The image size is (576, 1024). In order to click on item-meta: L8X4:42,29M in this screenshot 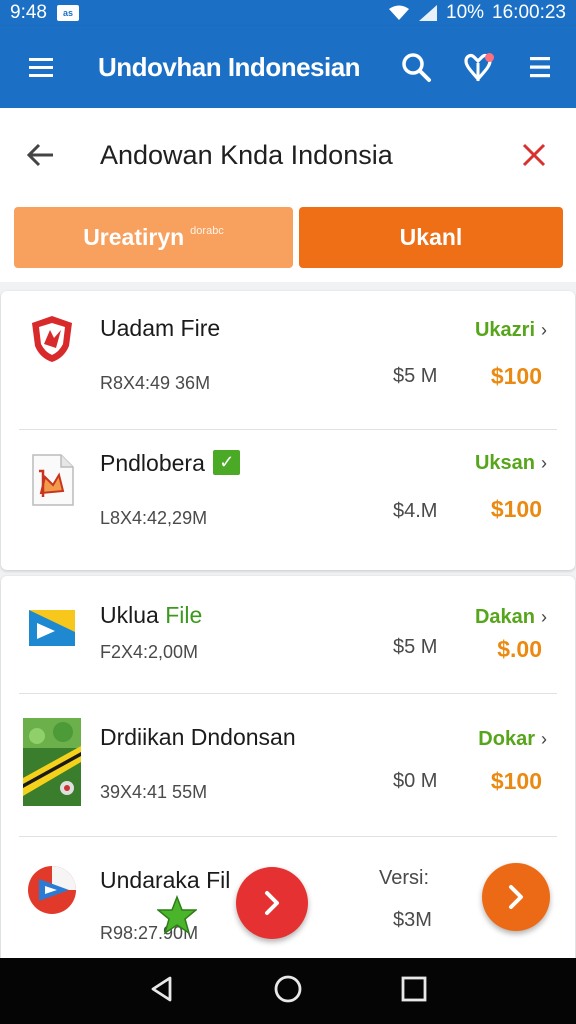, I will do `click(154, 518)`.